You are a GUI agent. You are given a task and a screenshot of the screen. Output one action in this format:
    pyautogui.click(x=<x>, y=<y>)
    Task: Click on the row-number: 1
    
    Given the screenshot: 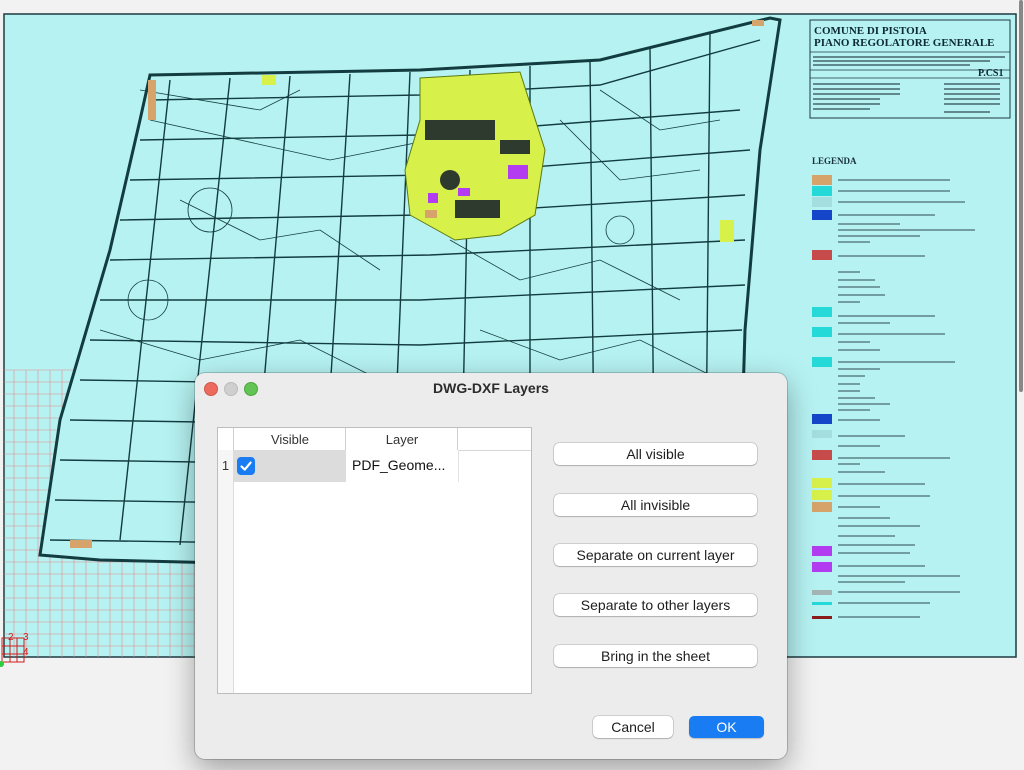 What is the action you would take?
    pyautogui.click(x=225, y=465)
    